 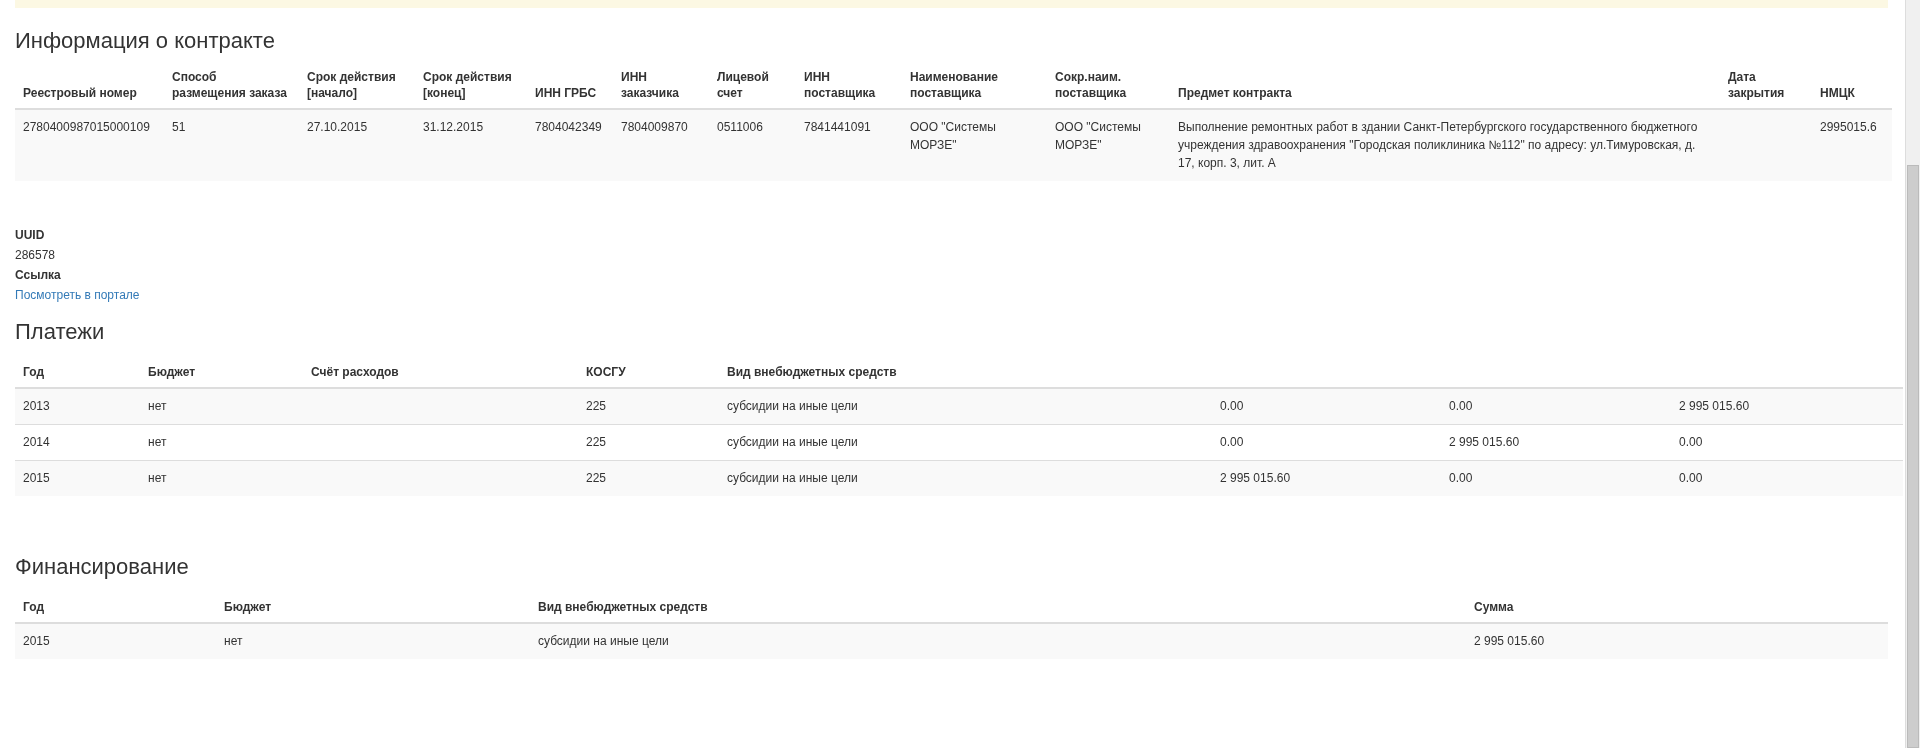 I want to click on table-cell: 2995015.6, so click(x=1848, y=127).